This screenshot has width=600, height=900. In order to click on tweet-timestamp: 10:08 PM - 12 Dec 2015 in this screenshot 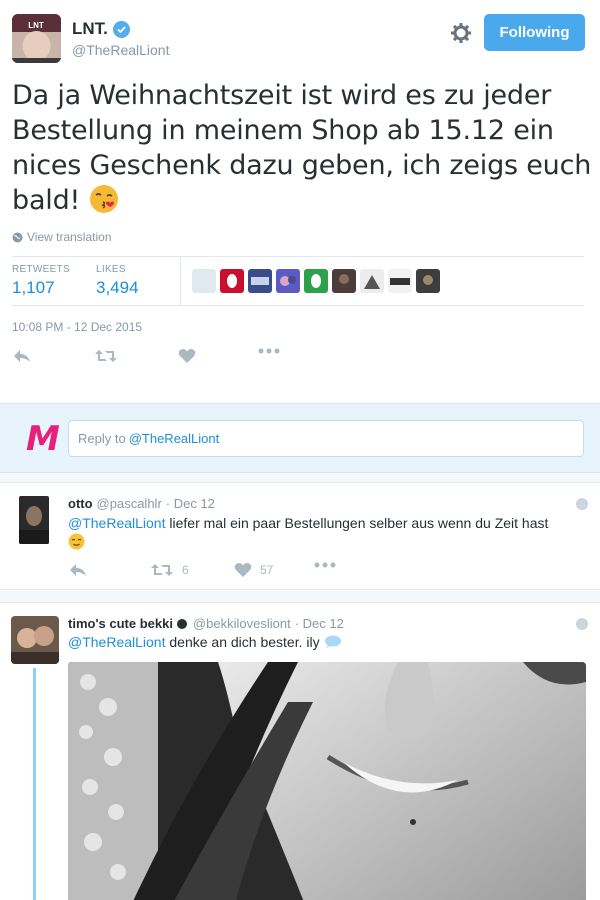, I will do `click(77, 327)`.